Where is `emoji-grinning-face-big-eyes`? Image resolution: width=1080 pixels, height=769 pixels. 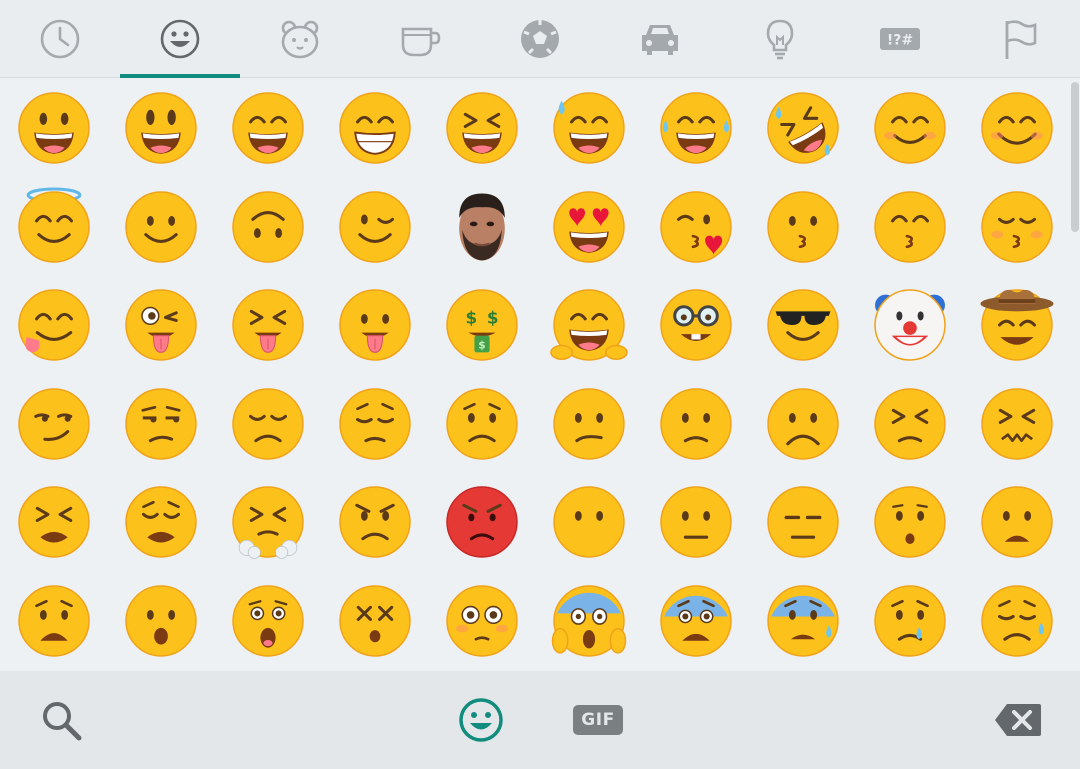 emoji-grinning-face-big-eyes is located at coordinates (160, 128).